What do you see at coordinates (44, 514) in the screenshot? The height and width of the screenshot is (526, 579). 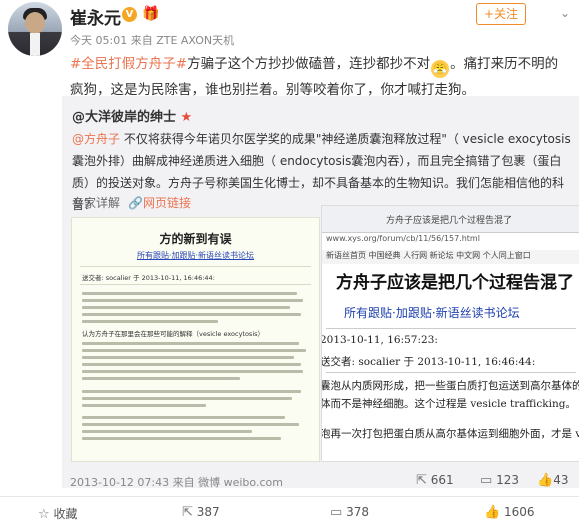 I see `favorite-icon: ☆` at bounding box center [44, 514].